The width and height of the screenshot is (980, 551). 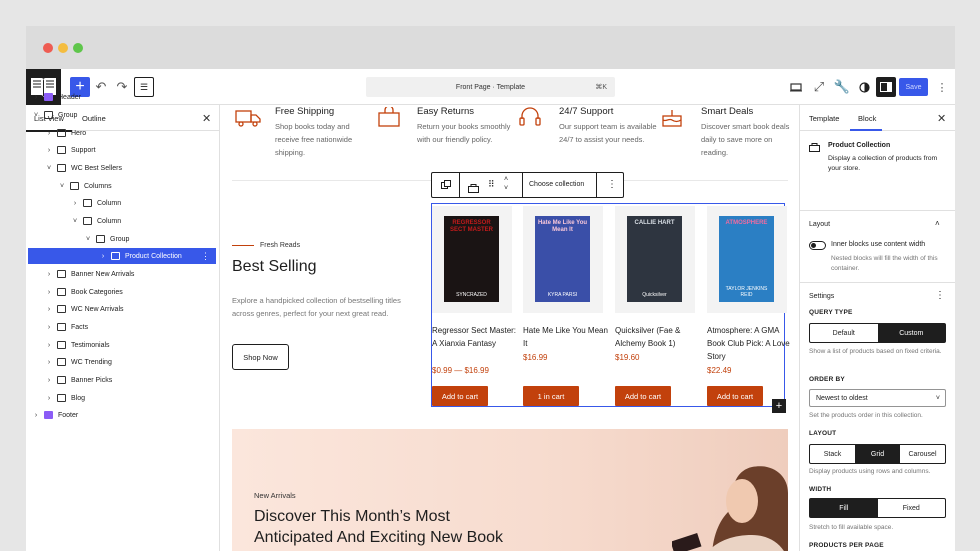 I want to click on maximize-window-dot, so click(x=78, y=48).